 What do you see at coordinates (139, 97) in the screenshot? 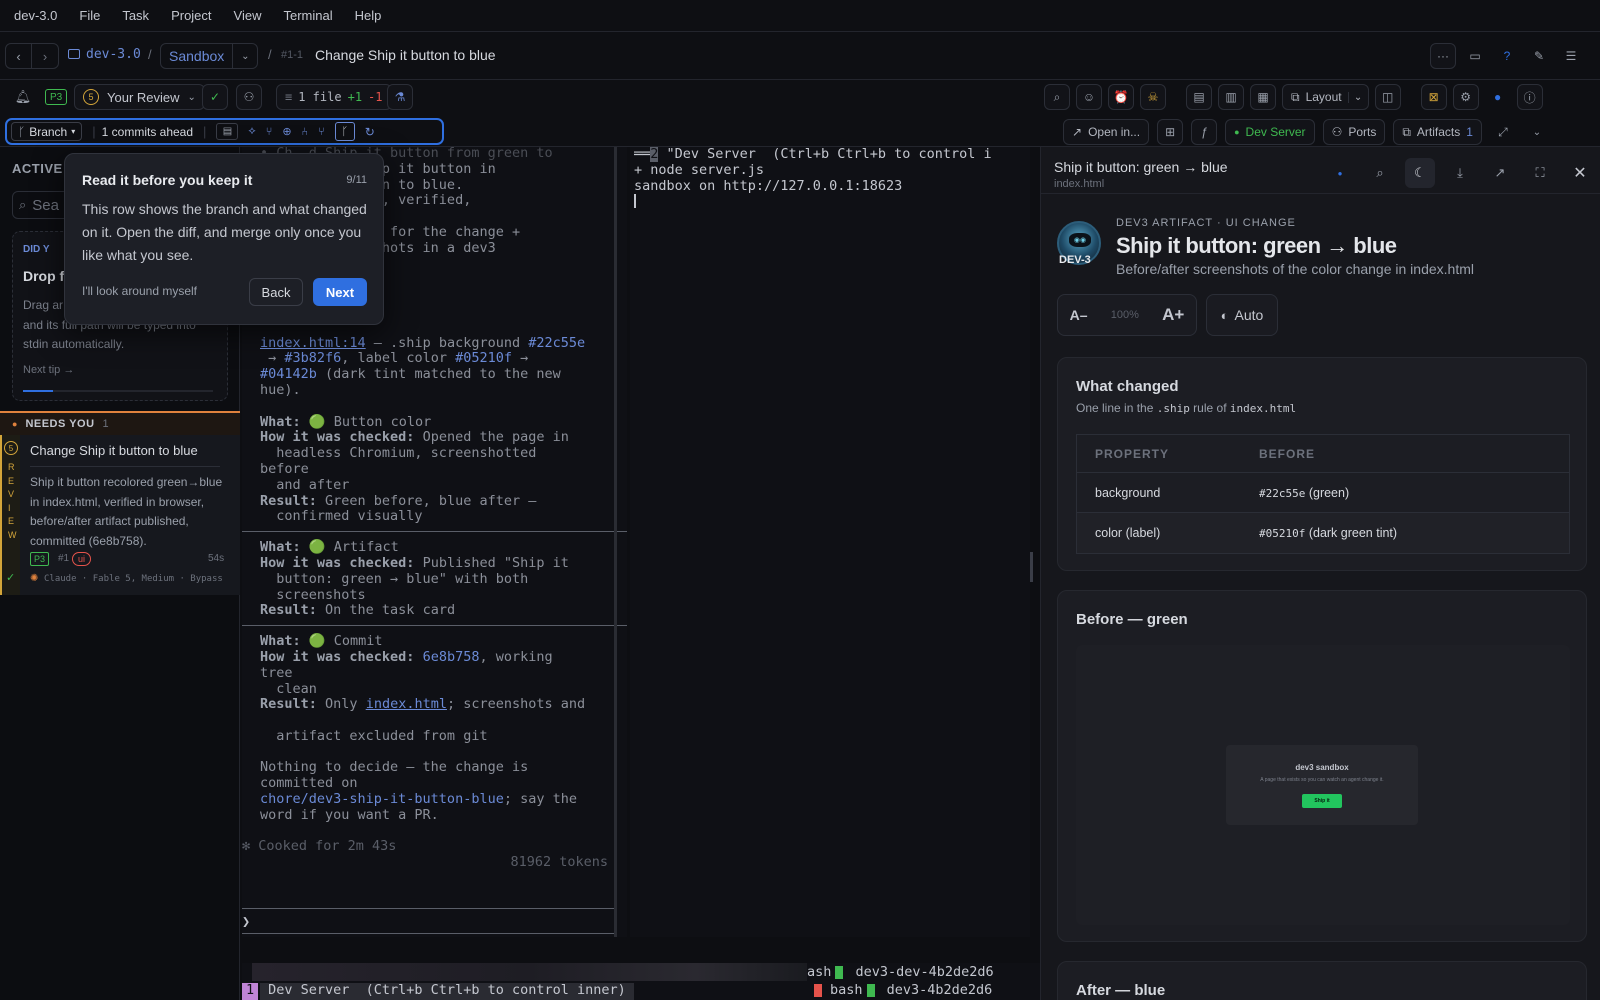
I see `review-select: 5 Your Review ⌄` at bounding box center [139, 97].